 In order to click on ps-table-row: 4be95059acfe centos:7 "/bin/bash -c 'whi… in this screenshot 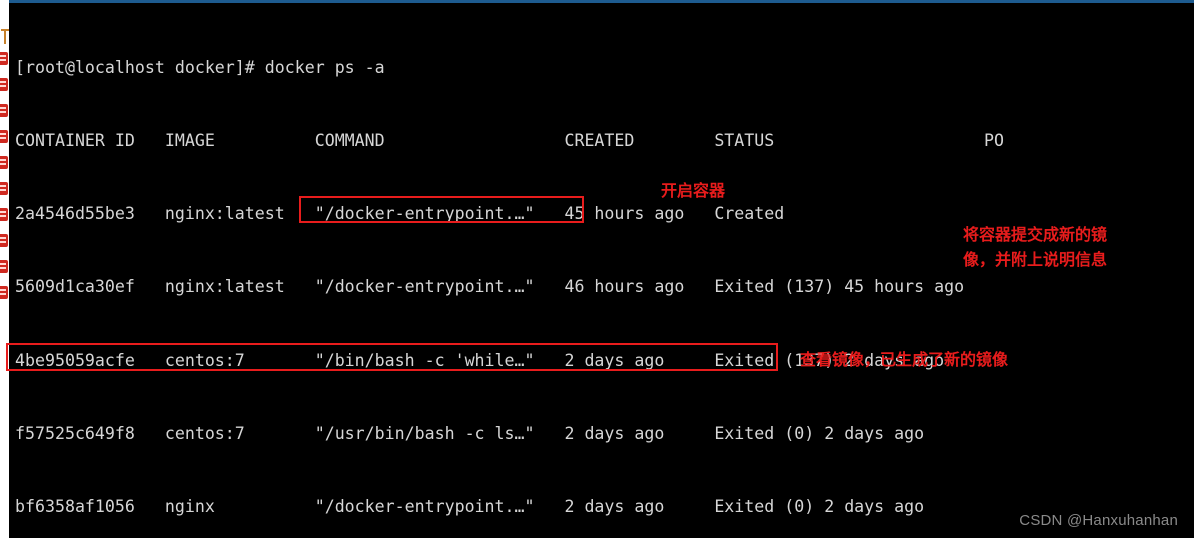, I will do `click(480, 360)`.